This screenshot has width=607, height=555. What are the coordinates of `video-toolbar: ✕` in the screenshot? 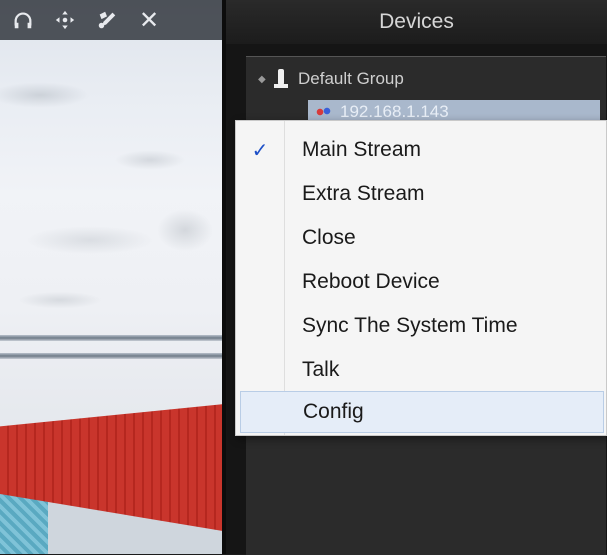 It's located at (111, 20).